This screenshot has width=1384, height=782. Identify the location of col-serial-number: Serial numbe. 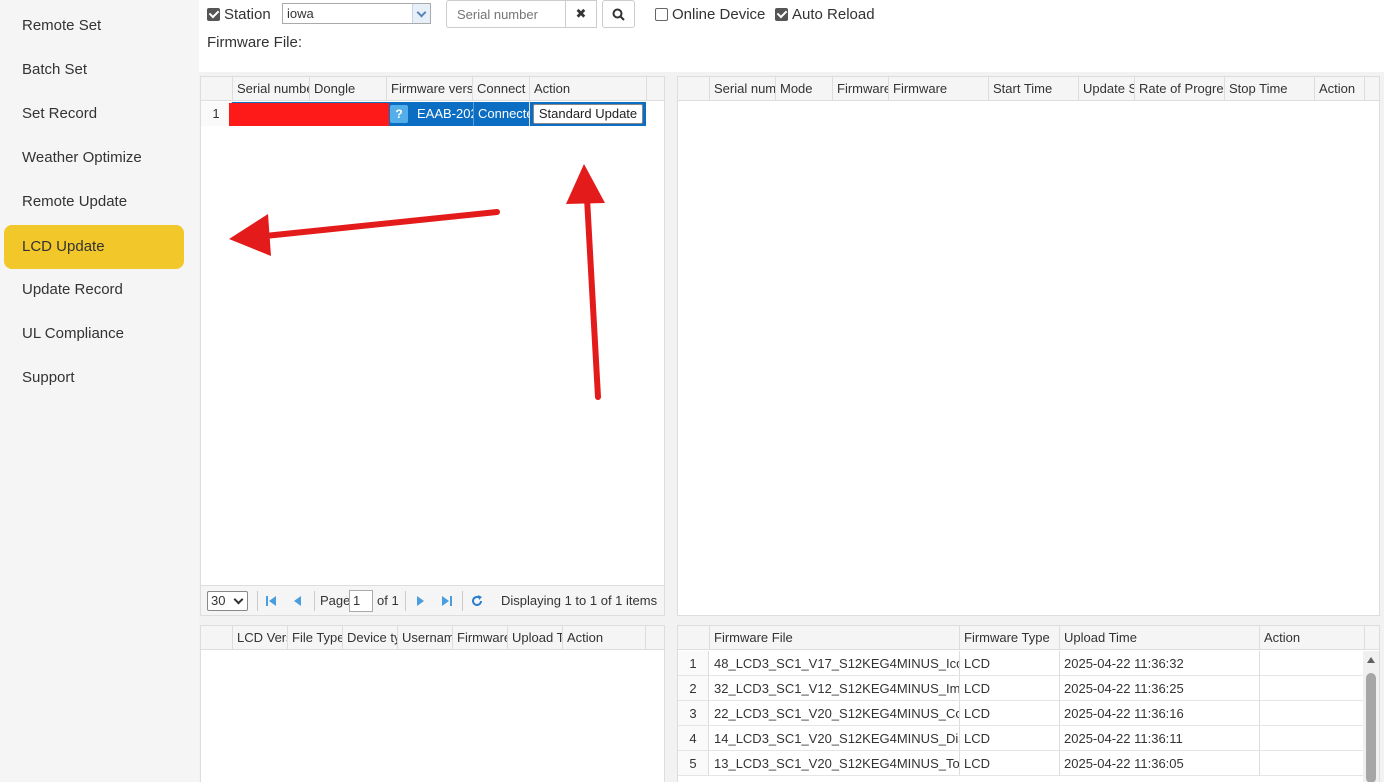
(271, 89).